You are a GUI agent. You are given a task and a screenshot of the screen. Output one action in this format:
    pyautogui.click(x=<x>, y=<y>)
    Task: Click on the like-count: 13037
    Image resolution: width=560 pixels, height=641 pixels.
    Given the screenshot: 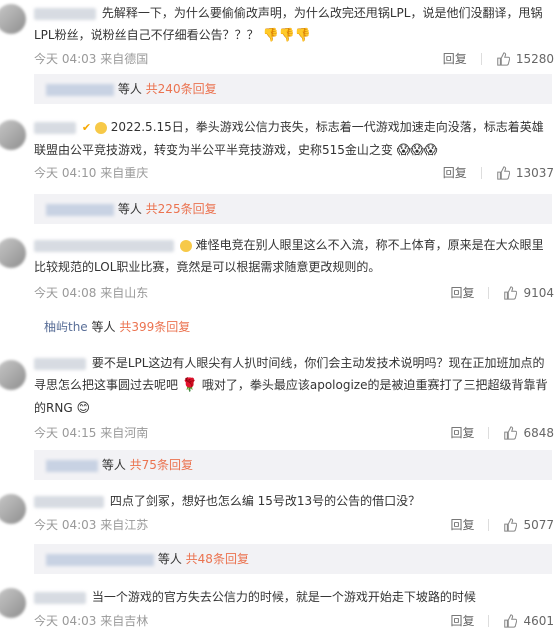 What is the action you would take?
    pyautogui.click(x=534, y=172)
    